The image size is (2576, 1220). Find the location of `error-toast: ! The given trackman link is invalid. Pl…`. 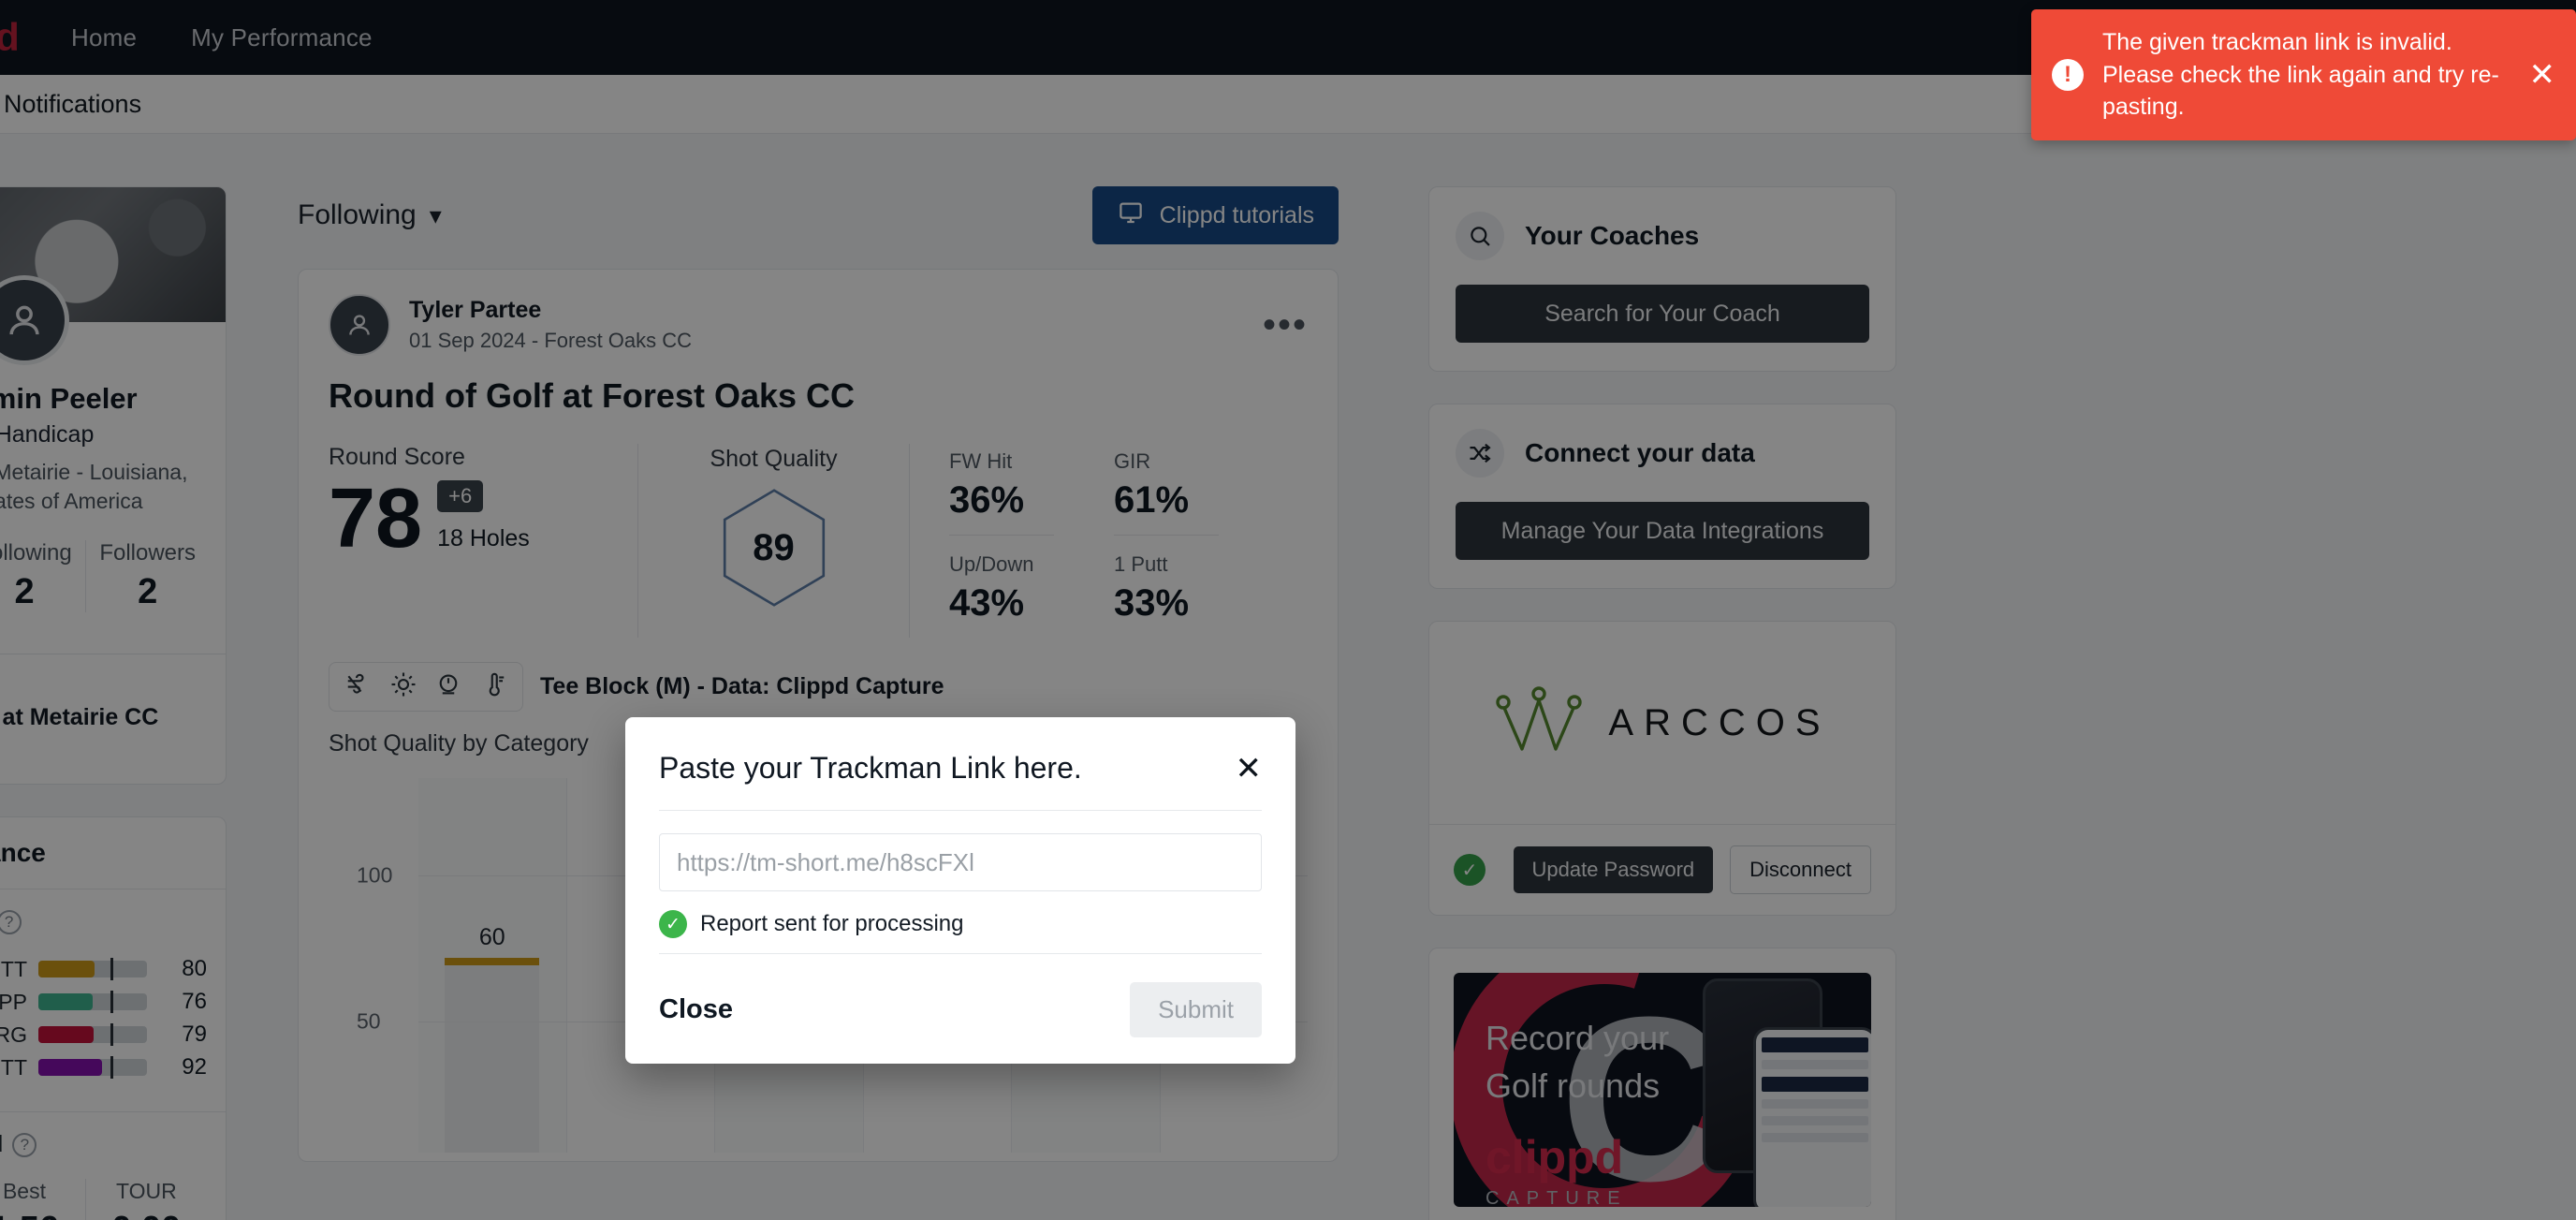

error-toast: ! The given trackman link is invalid. Pl… is located at coordinates (2303, 74).